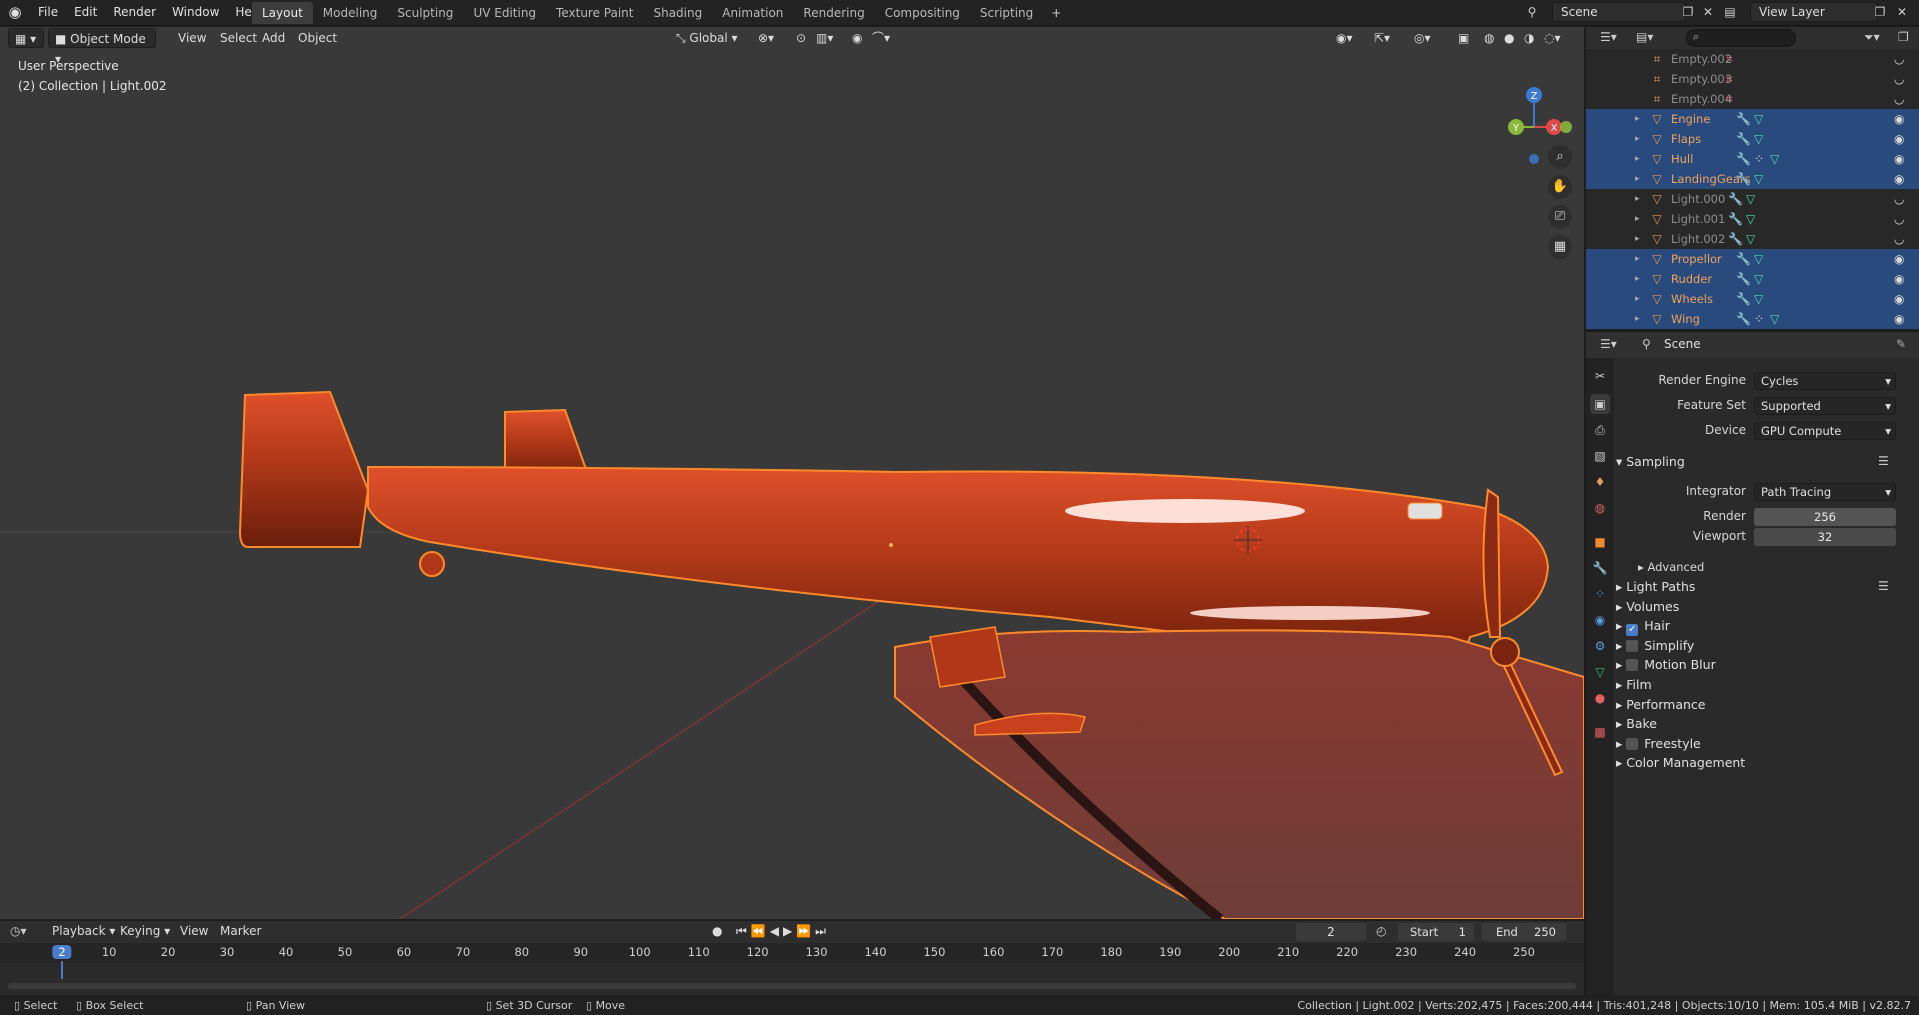 This screenshot has width=1919, height=1015. What do you see at coordinates (1382, 38) in the screenshot?
I see `gizmo-toggle-icon: ⇱▾` at bounding box center [1382, 38].